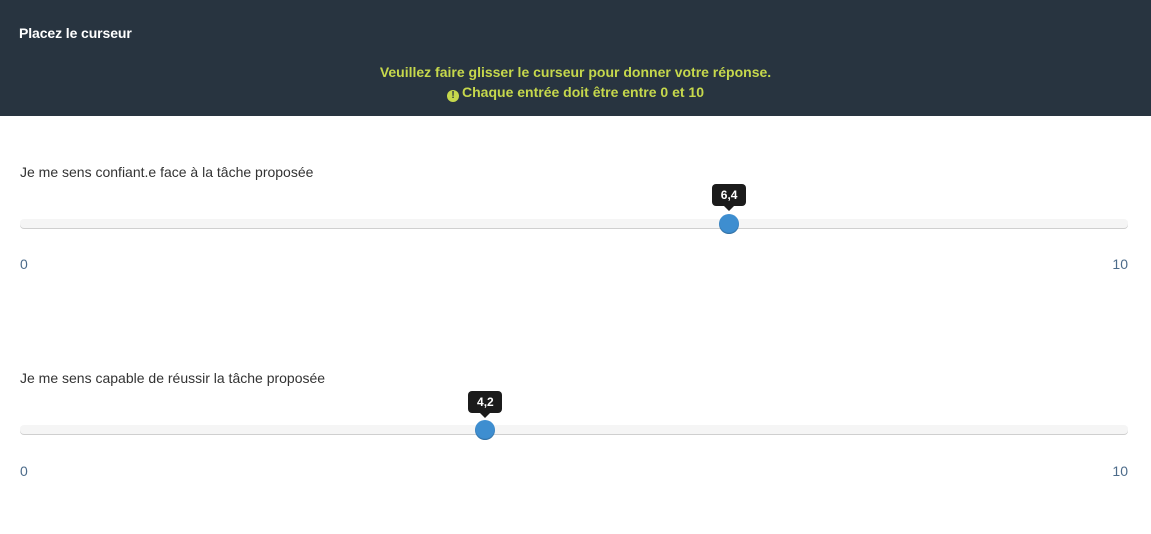 This screenshot has width=1151, height=534. What do you see at coordinates (485, 404) in the screenshot?
I see `slider-value-tooltip: 4,2` at bounding box center [485, 404].